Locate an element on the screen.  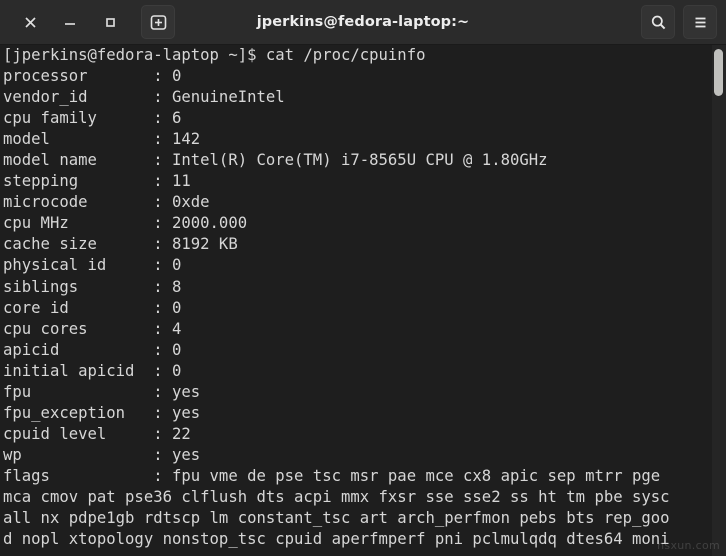
minimize-button is located at coordinates (70, 22).